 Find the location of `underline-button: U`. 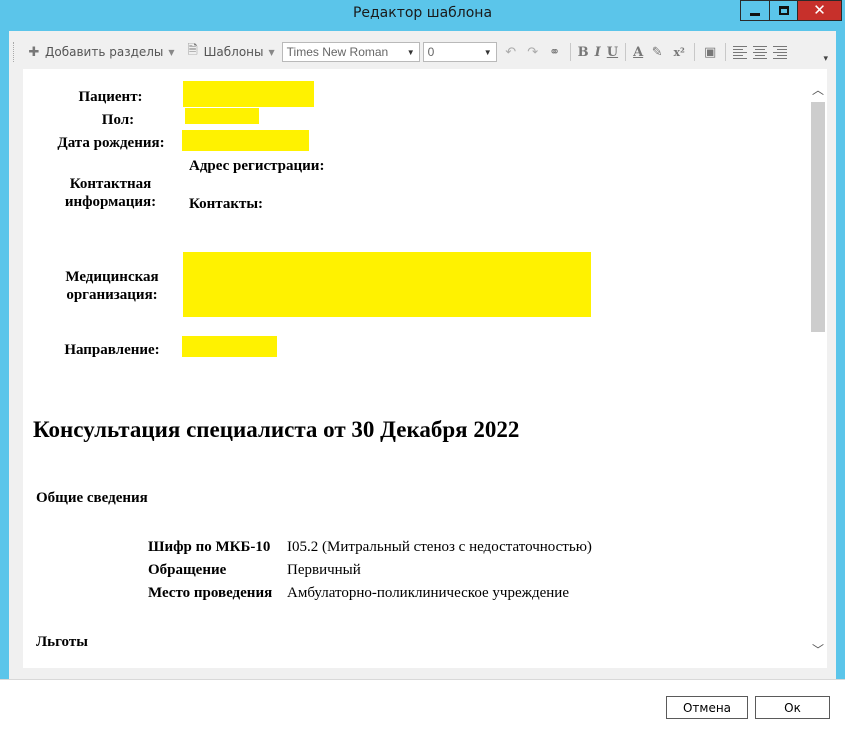

underline-button: U is located at coordinates (612, 52).